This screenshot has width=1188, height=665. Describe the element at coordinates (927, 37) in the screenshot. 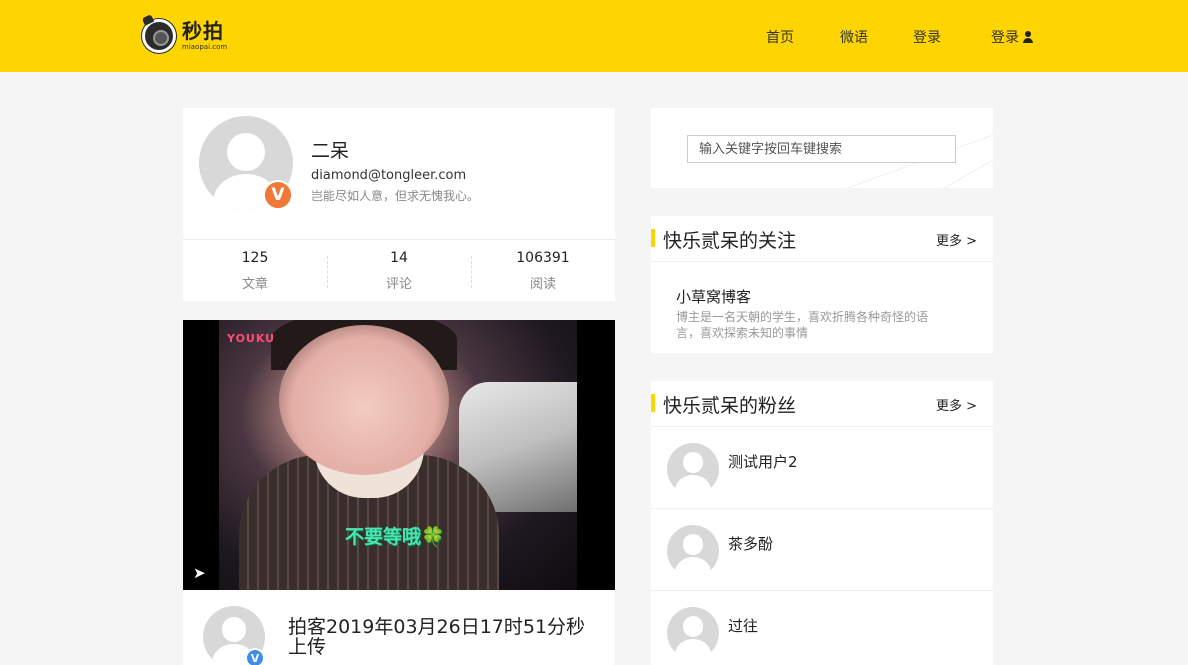

I see `nav-login: 登录` at that location.